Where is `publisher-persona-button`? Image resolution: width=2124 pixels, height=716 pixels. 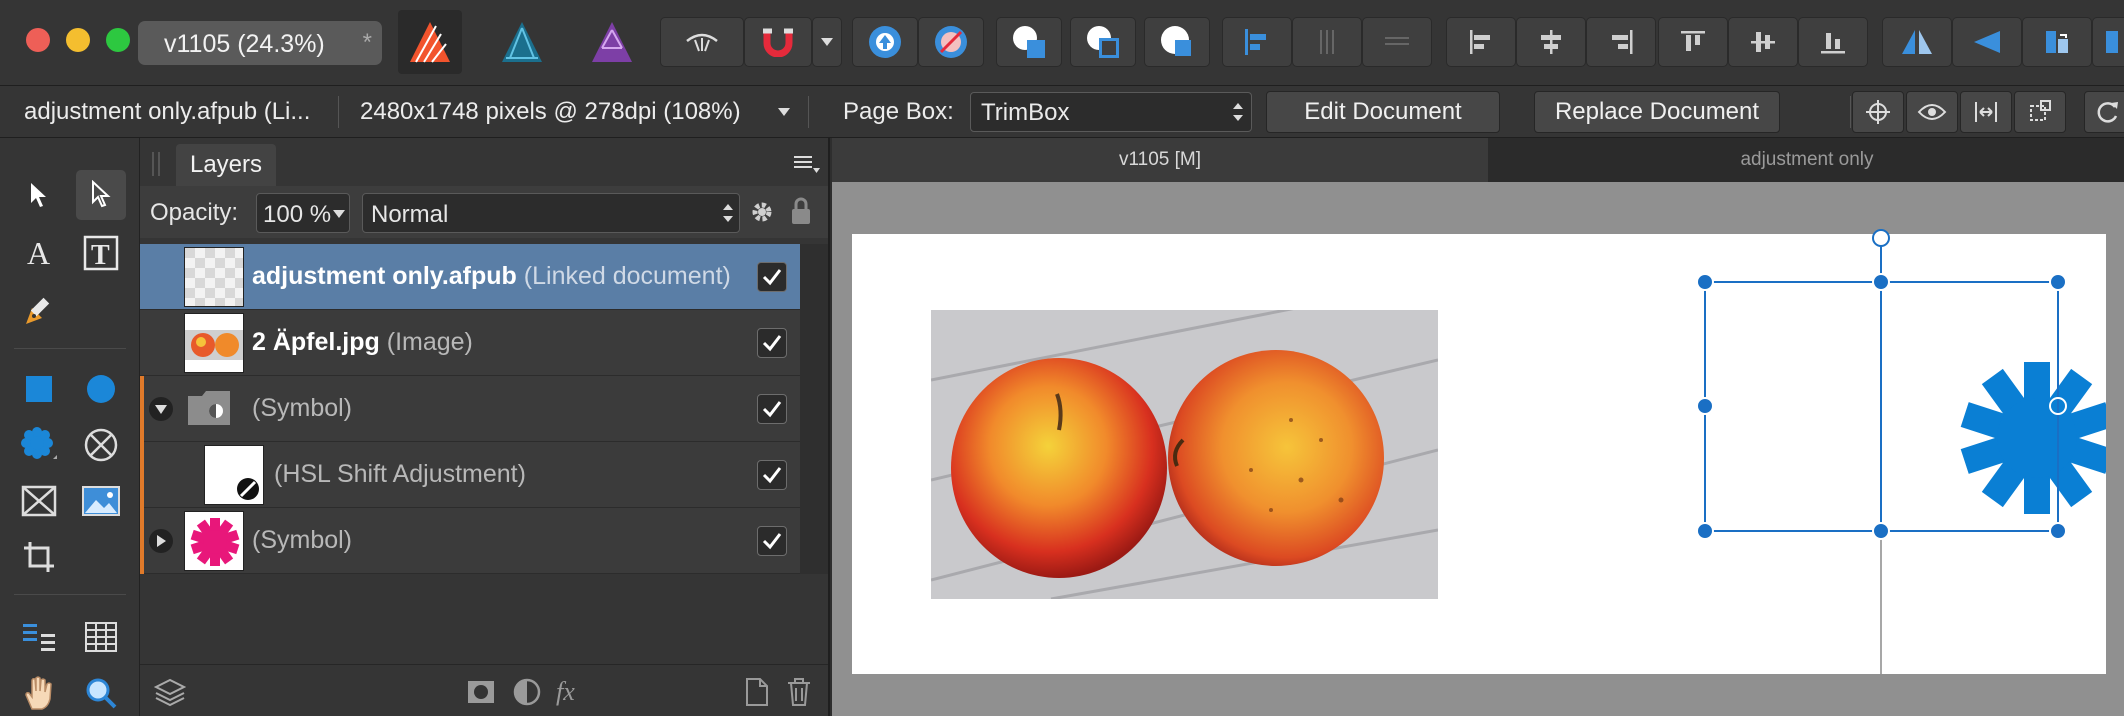
publisher-persona-button is located at coordinates (430, 42).